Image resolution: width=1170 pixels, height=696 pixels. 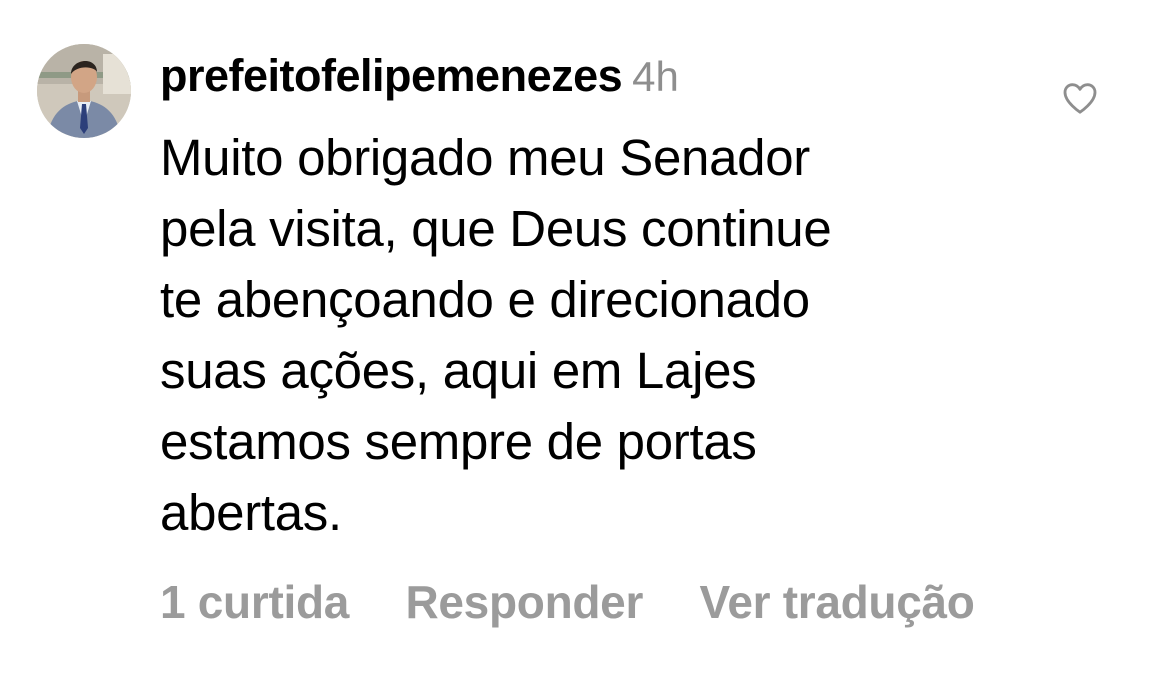 I want to click on profile-photo, so click(x=84, y=91).